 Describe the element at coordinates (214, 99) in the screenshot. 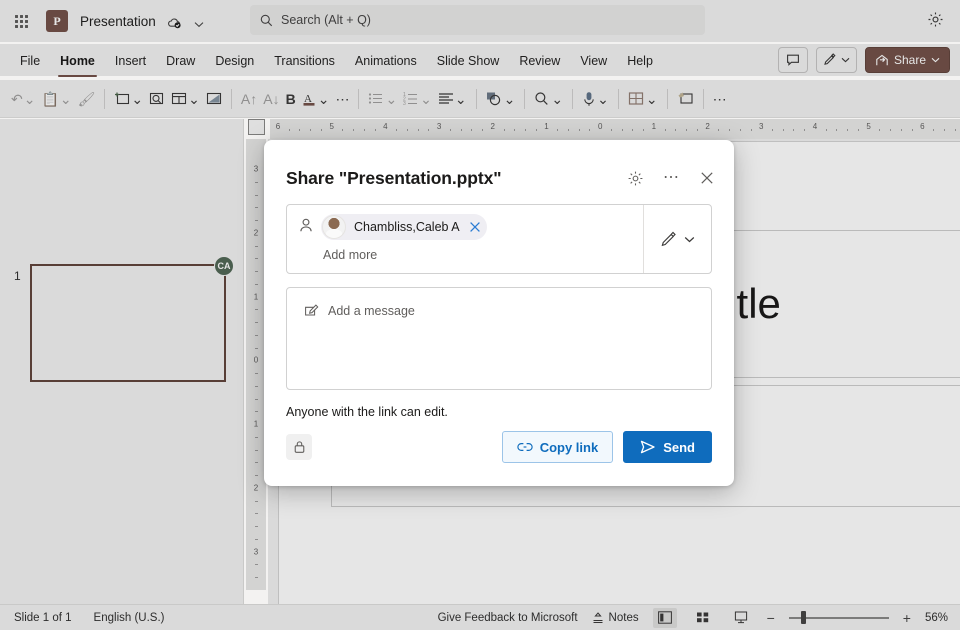

I see `reset-design-button` at that location.